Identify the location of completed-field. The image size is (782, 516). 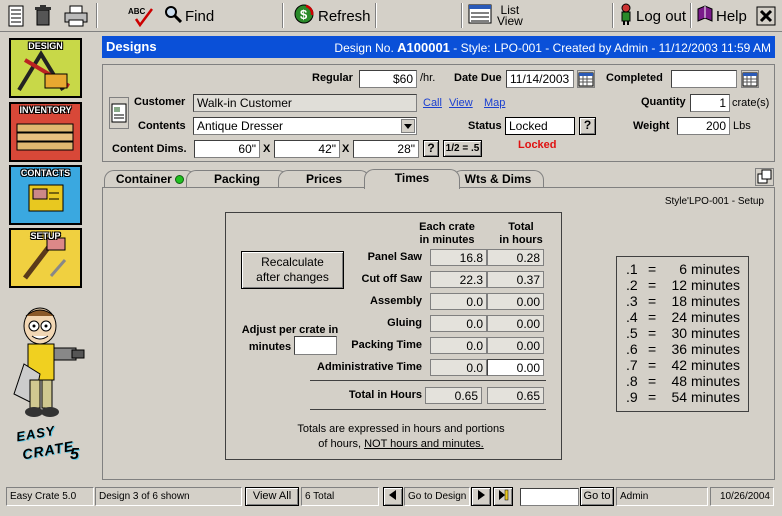
(704, 79).